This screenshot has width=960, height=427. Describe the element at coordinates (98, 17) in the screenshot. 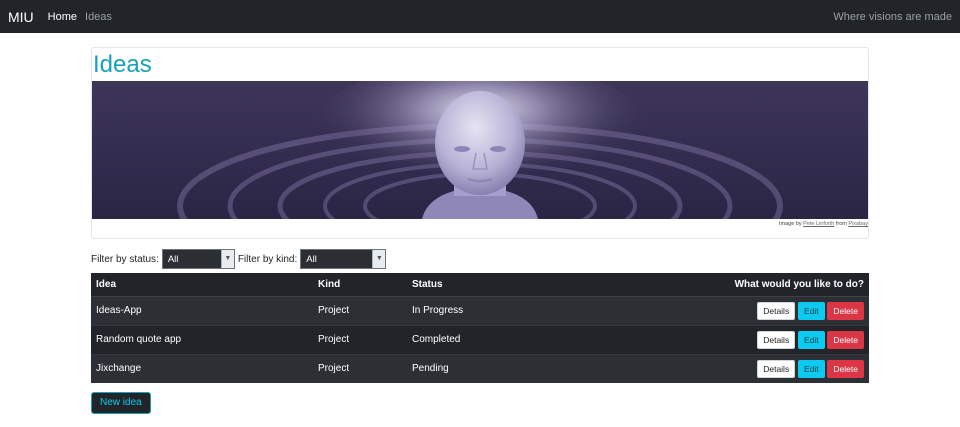

I see `nav-link-ideas: Ideas` at that location.